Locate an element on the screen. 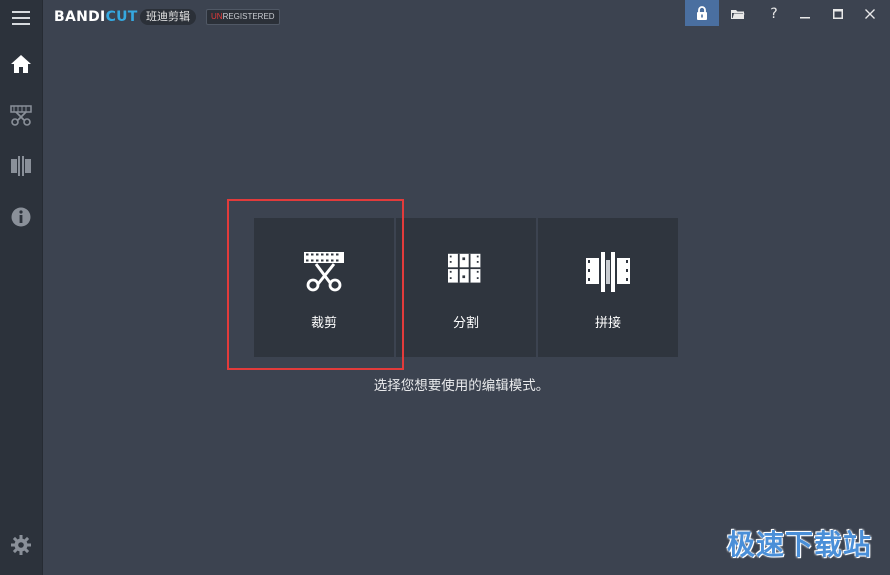 The width and height of the screenshot is (890, 575). selection-highlight is located at coordinates (315, 284).